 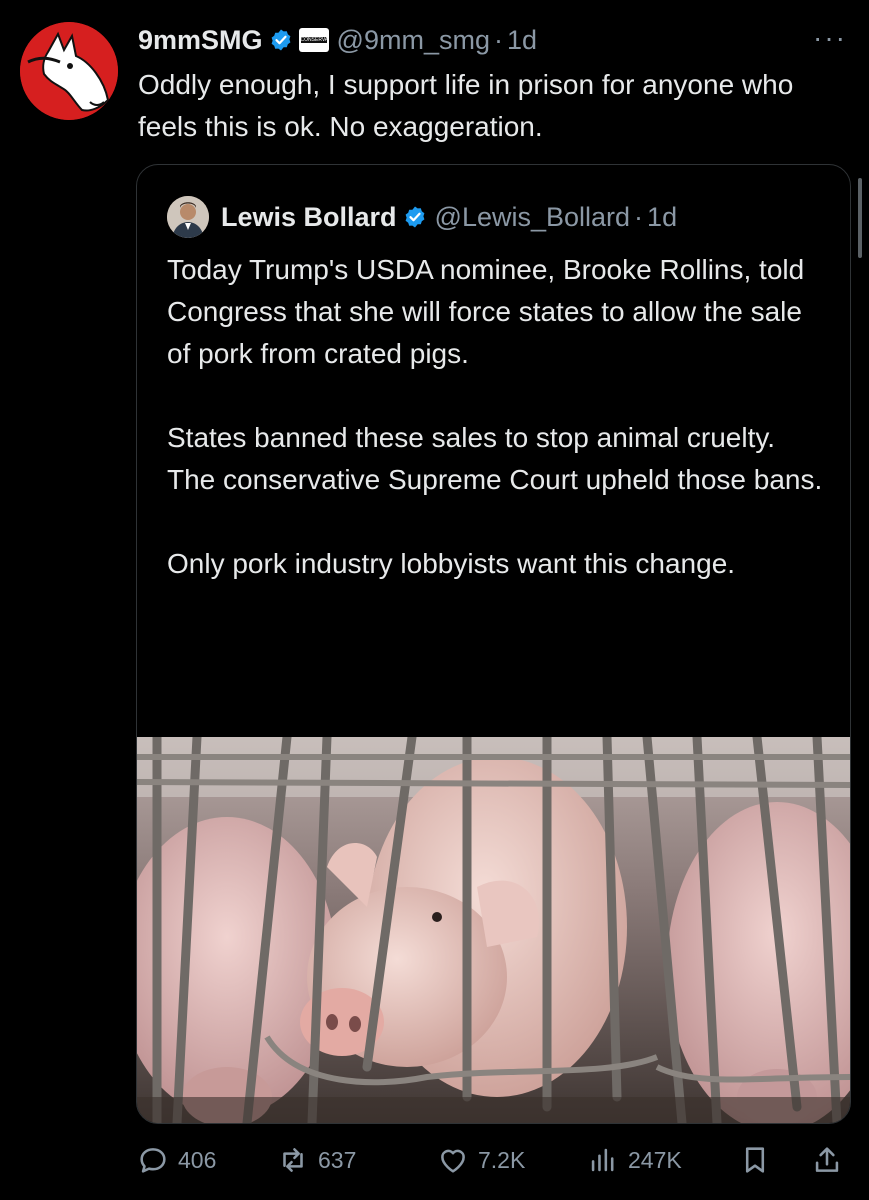 I want to click on timestamp: 1d, so click(x=522, y=40).